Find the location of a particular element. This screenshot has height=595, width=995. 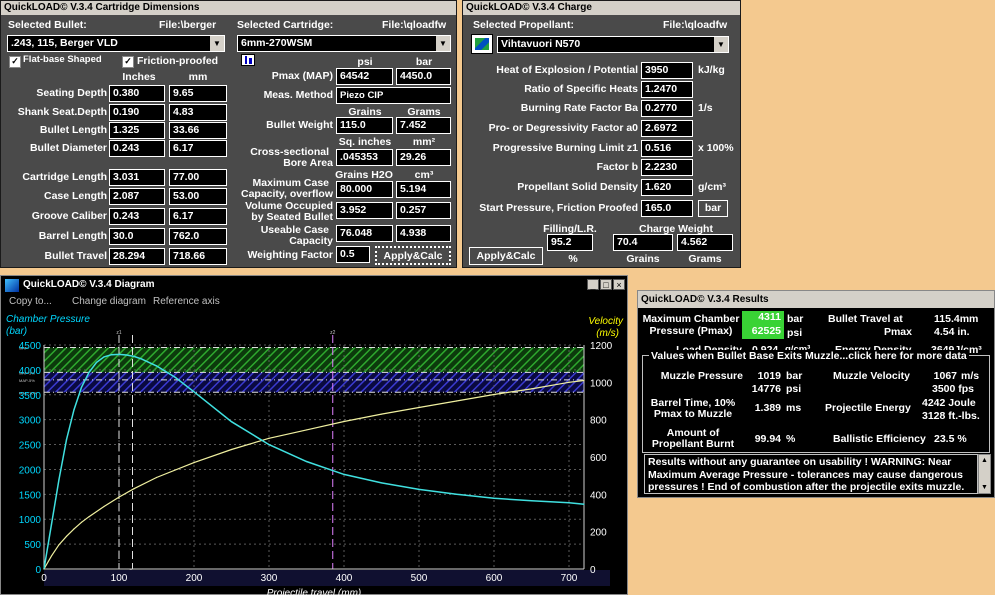

x-axis-band is located at coordinates (327, 578).